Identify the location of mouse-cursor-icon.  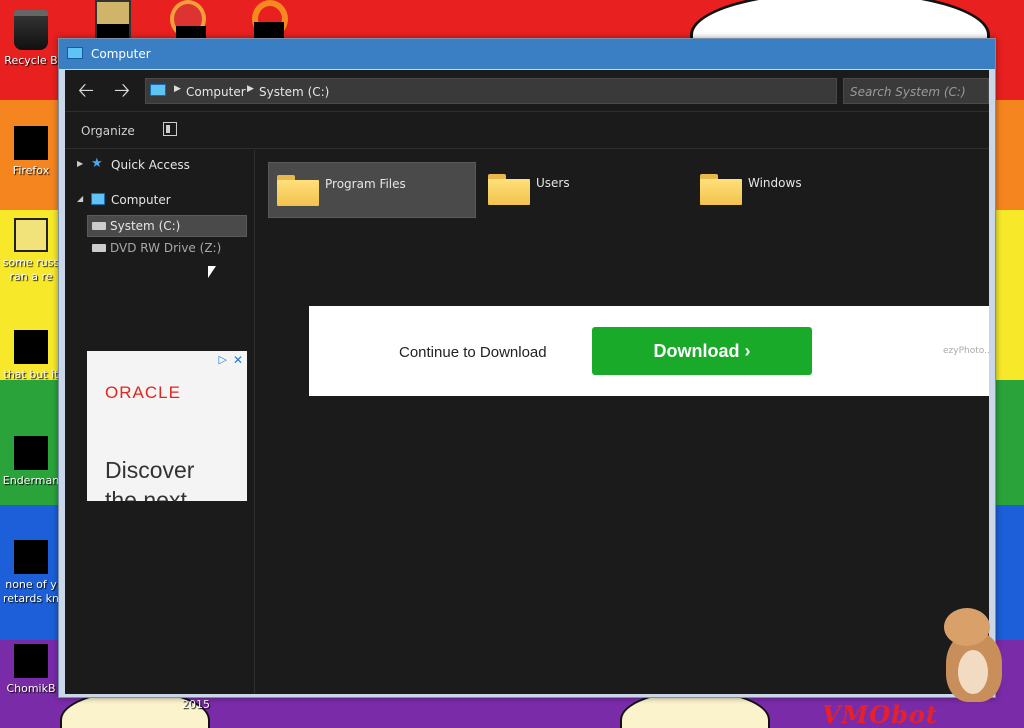
(212, 272).